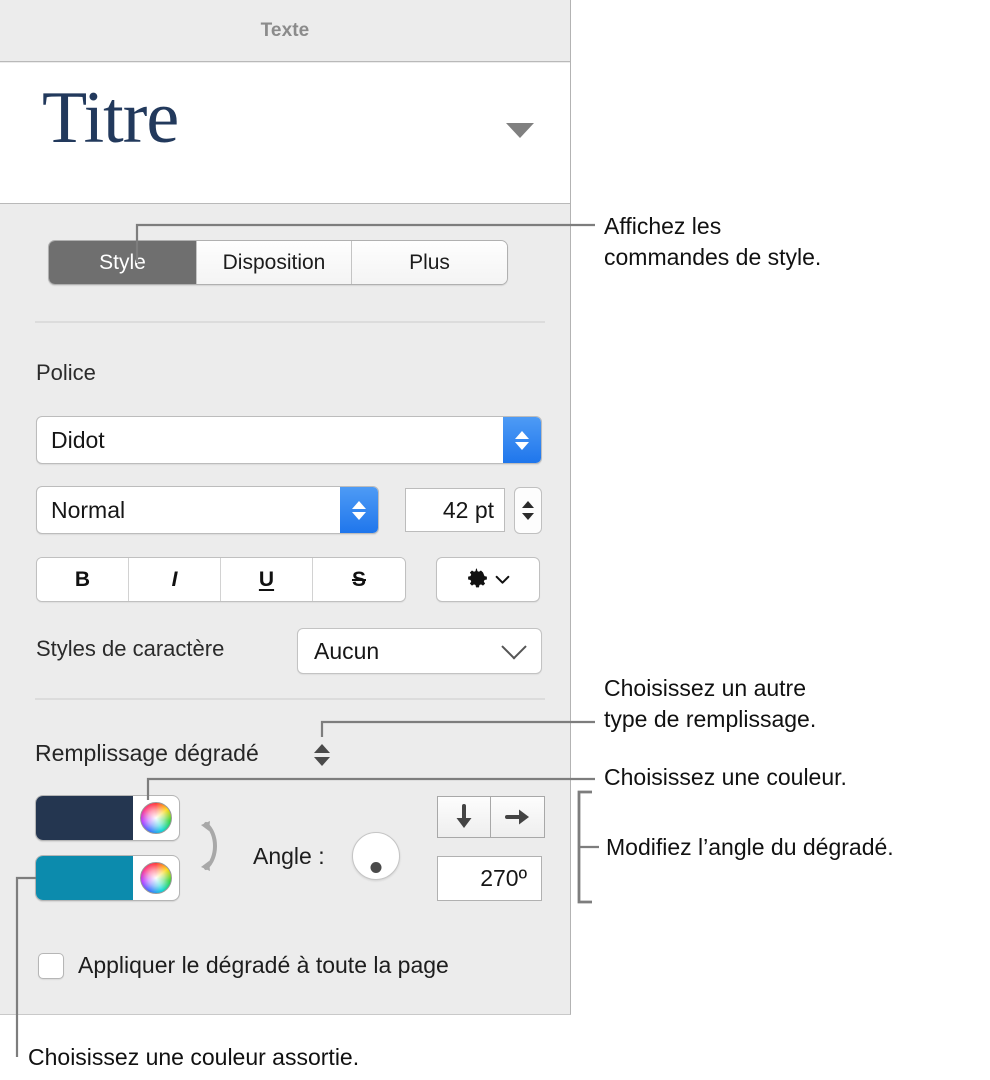 The width and height of the screenshot is (990, 1080). What do you see at coordinates (713, 241) in the screenshot?
I see `callout-style: Affichez les commandes de style.` at bounding box center [713, 241].